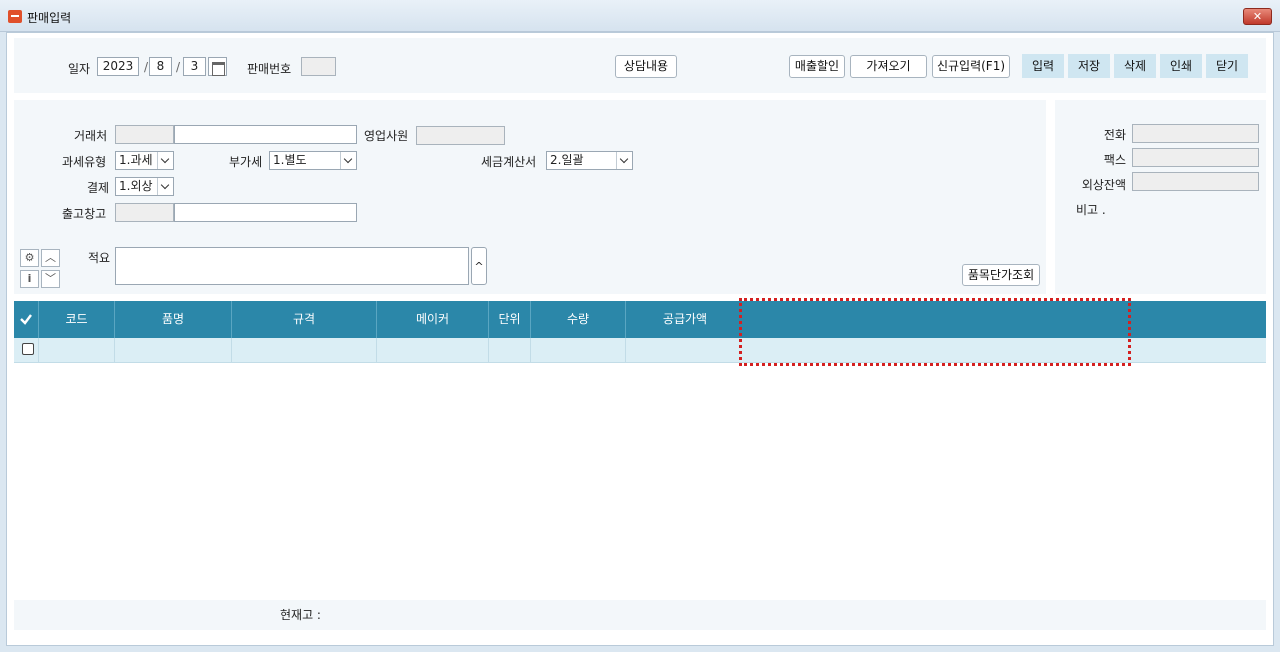 The height and width of the screenshot is (652, 1280). What do you see at coordinates (685, 319) in the screenshot?
I see `column-header-supply-amount: 공급가액` at bounding box center [685, 319].